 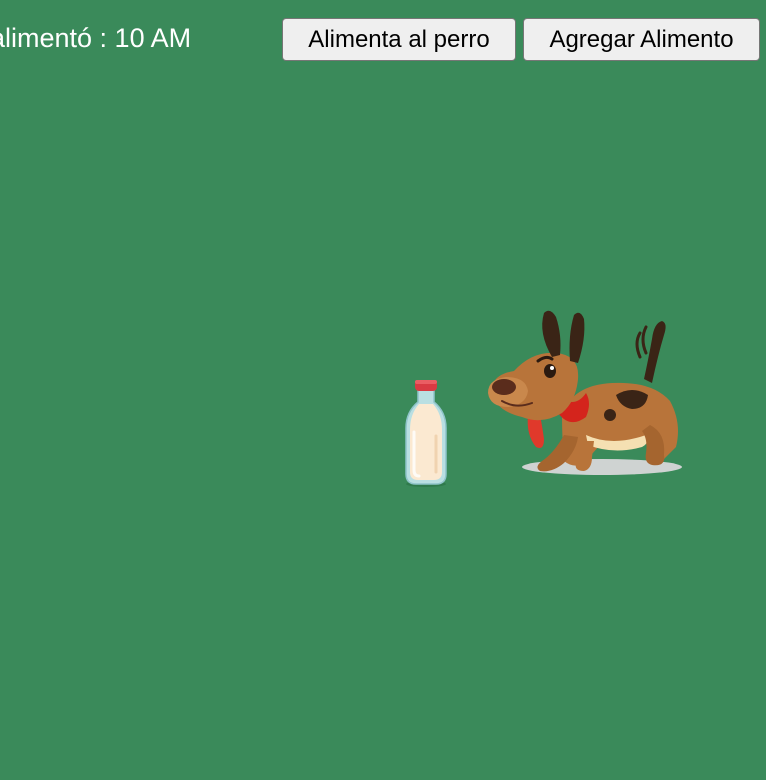 I want to click on feed-dog-button: Alimenta al perro, so click(x=399, y=39).